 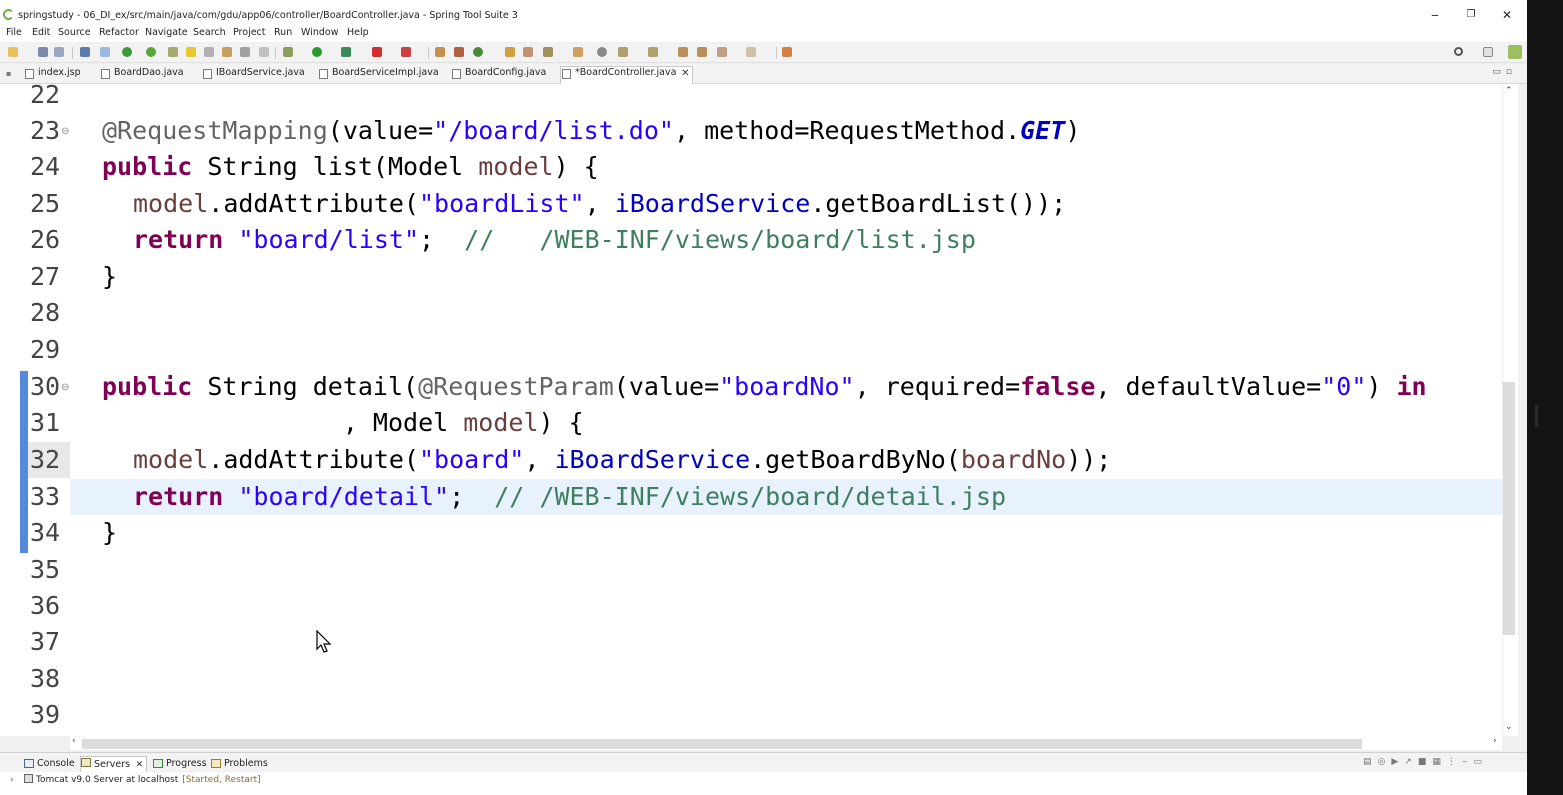 I want to click on tab-boarddao: BoardDao.java, so click(x=142, y=75).